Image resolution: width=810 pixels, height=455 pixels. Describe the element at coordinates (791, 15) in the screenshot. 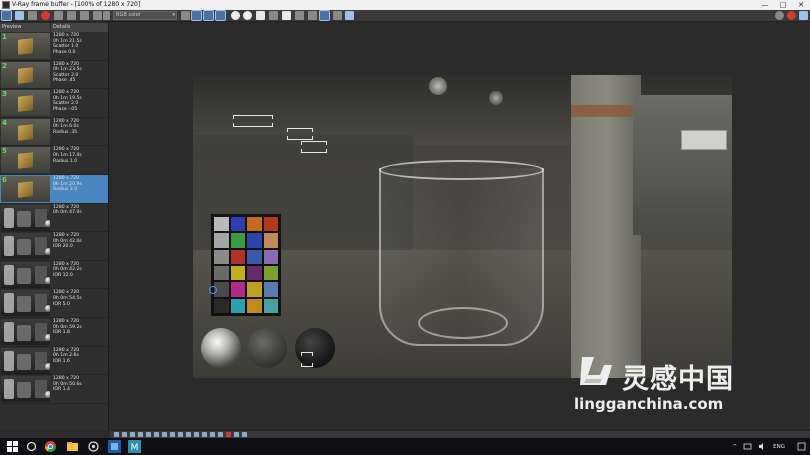

I see `stop-render-icon` at that location.